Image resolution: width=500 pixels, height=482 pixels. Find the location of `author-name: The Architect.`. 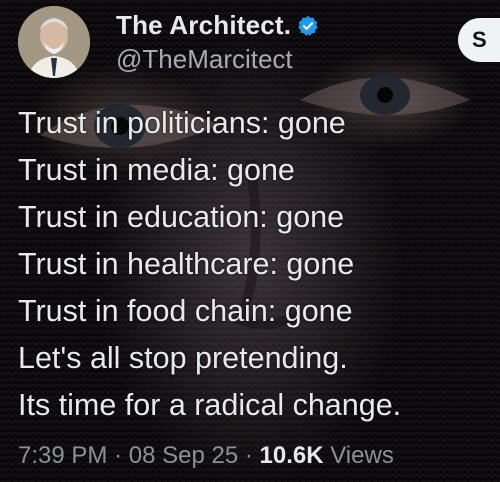

author-name: The Architect. is located at coordinates (203, 25).